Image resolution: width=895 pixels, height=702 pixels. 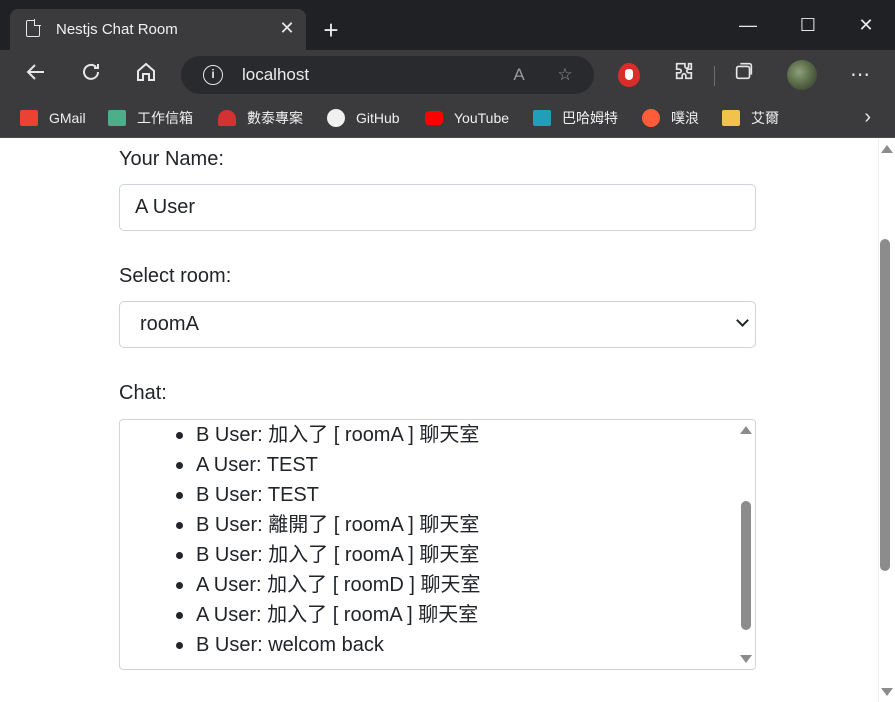 What do you see at coordinates (29, 118) in the screenshot?
I see `gmail-icon` at bounding box center [29, 118].